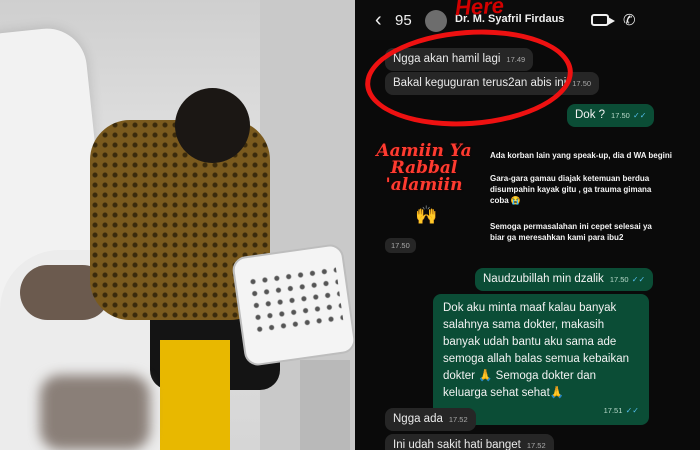  Describe the element at coordinates (95, 412) in the screenshot. I see `blurred-face` at that location.